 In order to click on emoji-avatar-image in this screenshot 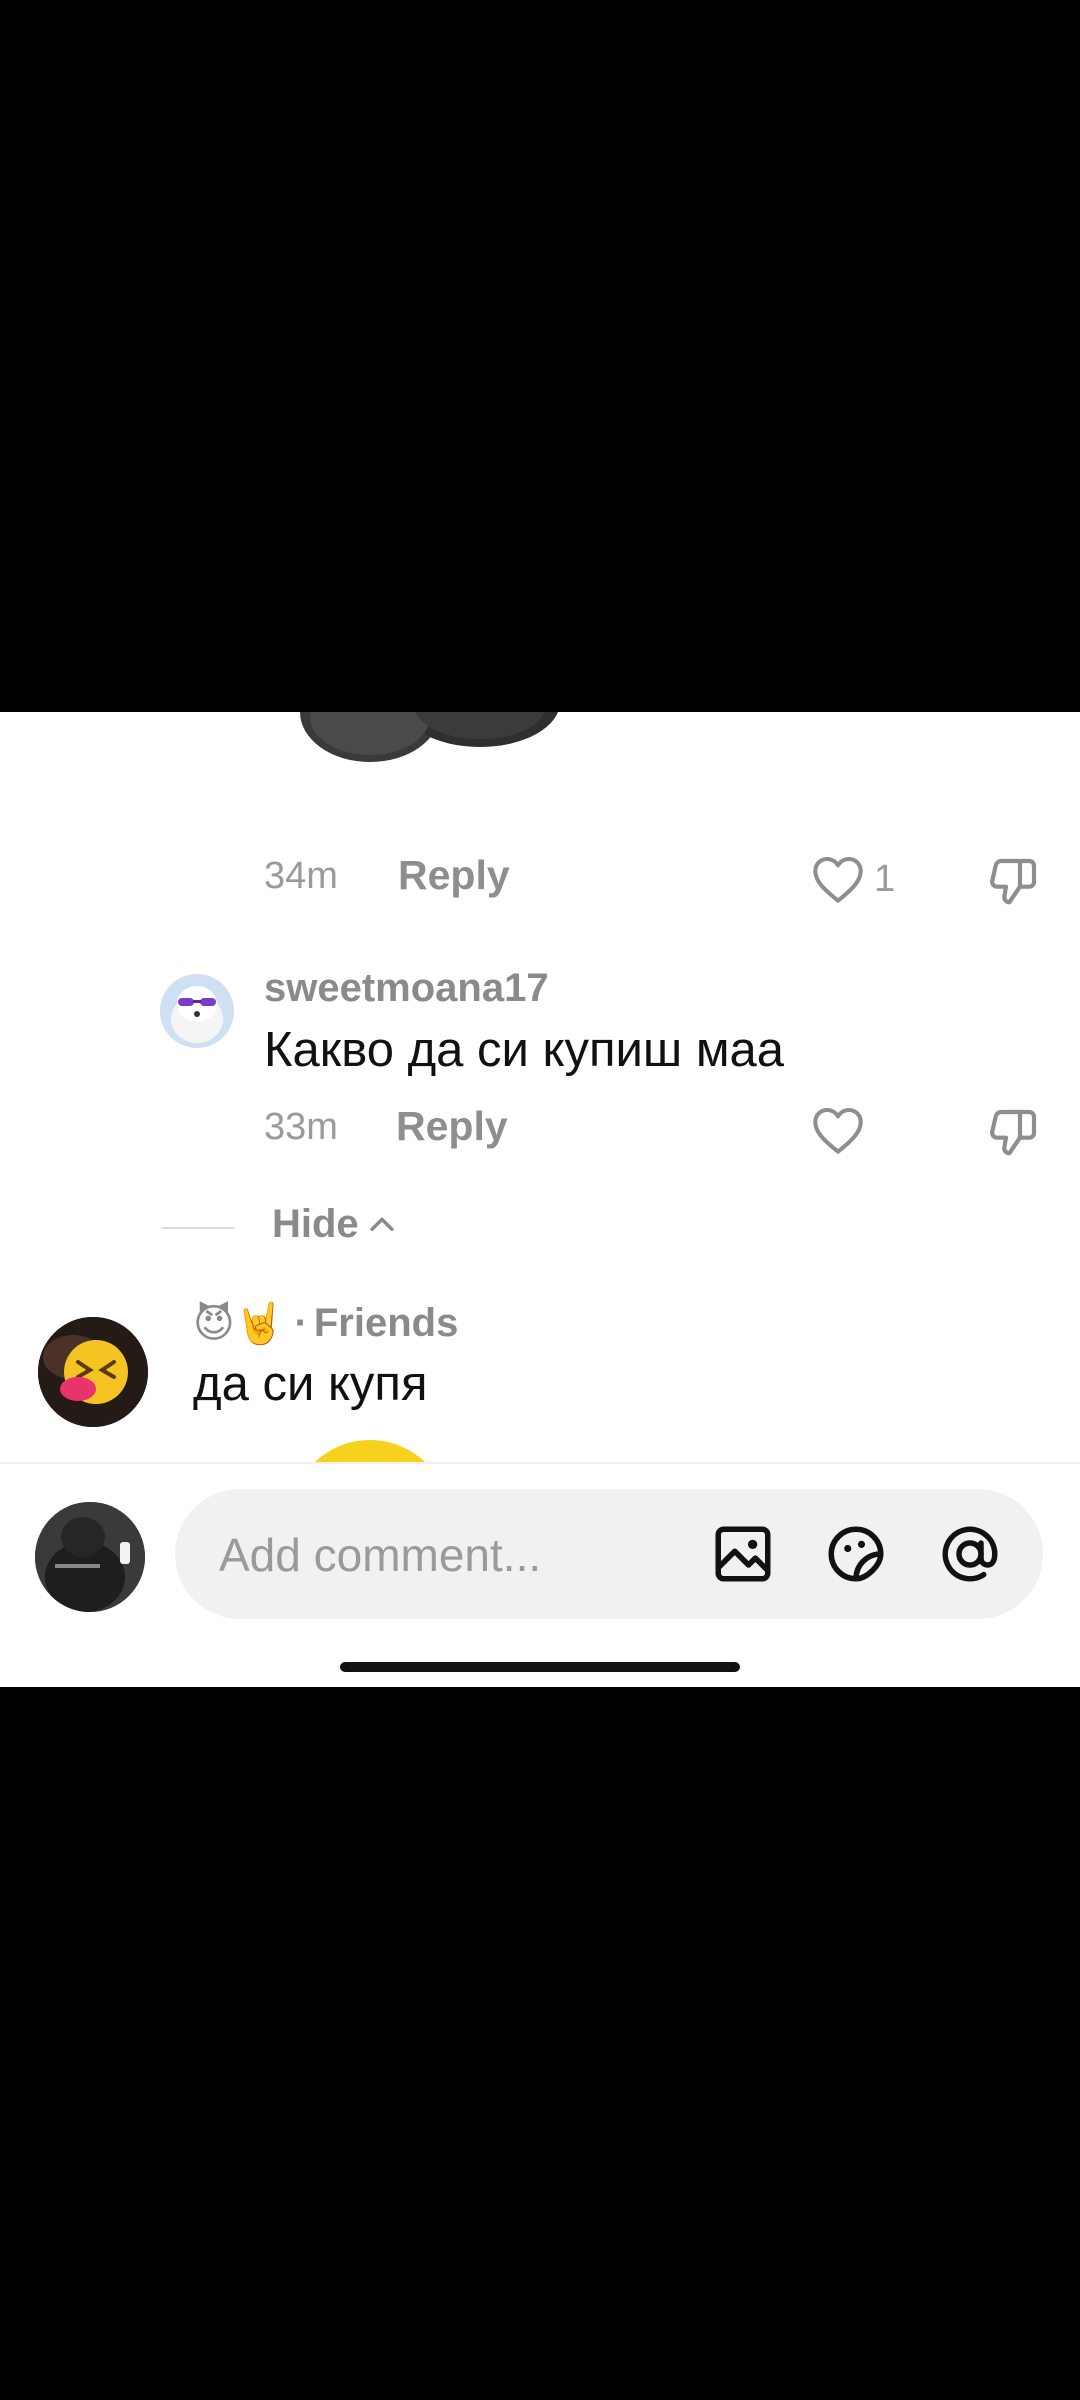, I will do `click(93, 1372)`.